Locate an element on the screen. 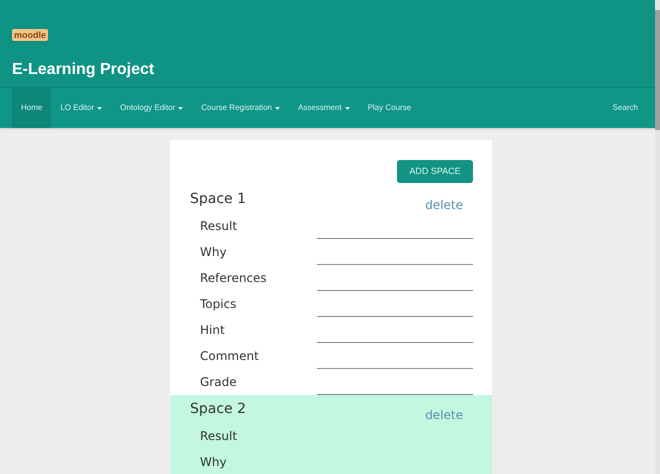 This screenshot has width=660, height=474. space-title: Space 2 is located at coordinates (218, 409).